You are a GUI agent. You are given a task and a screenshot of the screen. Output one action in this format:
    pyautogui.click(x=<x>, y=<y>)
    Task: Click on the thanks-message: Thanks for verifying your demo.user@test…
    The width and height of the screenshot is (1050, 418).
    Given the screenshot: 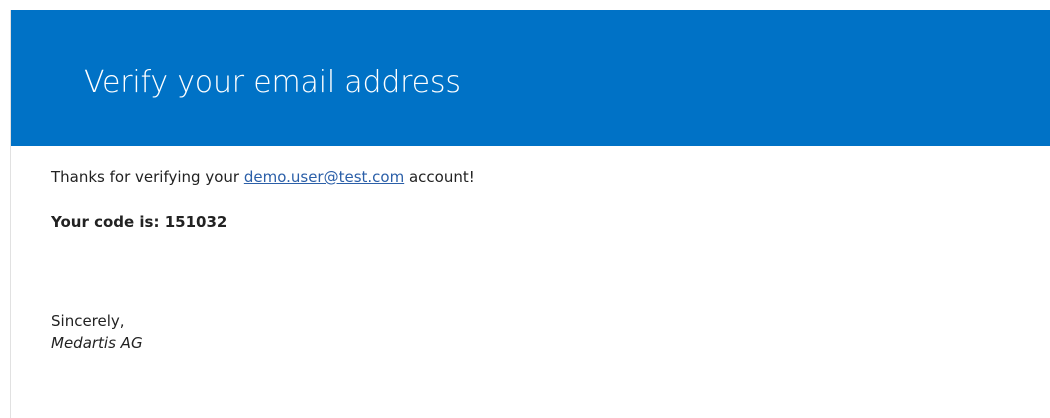 What is the action you would take?
    pyautogui.click(x=263, y=177)
    